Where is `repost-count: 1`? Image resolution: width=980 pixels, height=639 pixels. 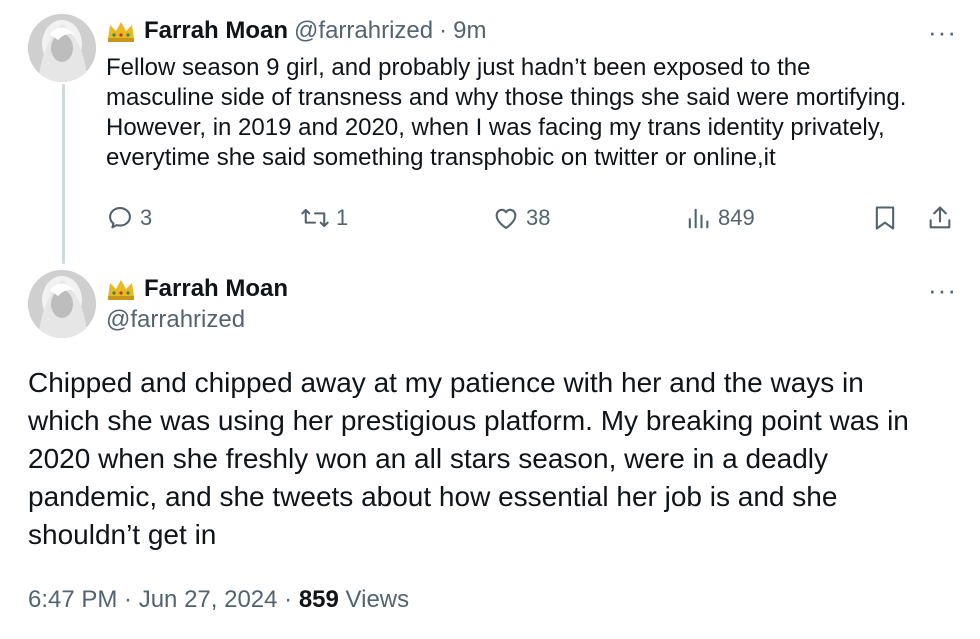 repost-count: 1 is located at coordinates (342, 217).